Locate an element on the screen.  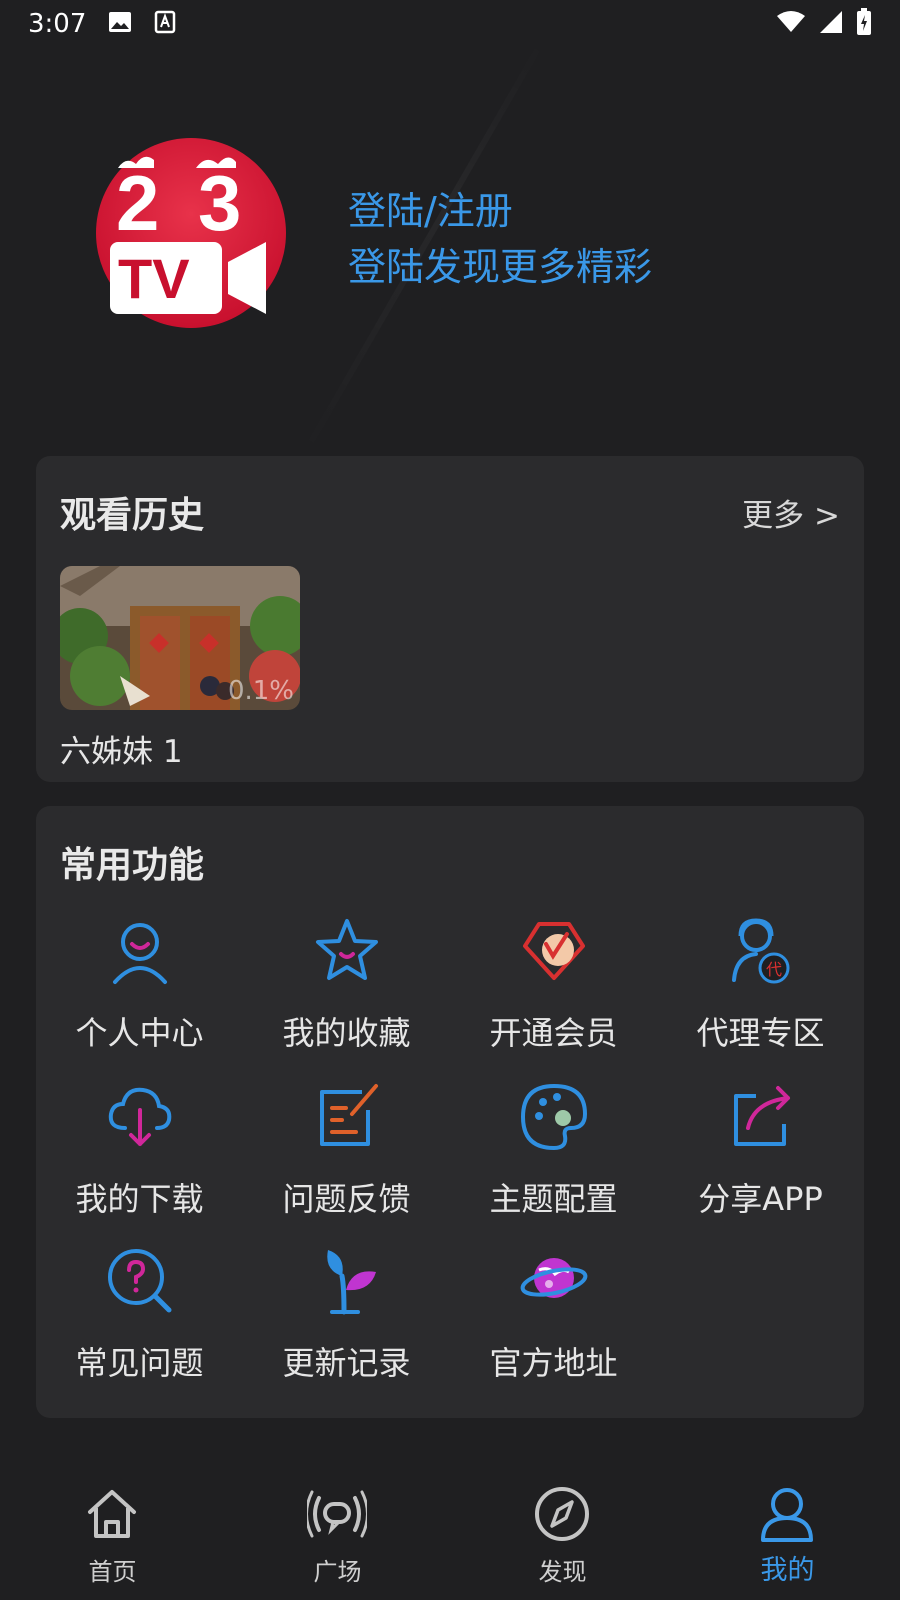
features-title: 常用功能 is located at coordinates (132, 865).